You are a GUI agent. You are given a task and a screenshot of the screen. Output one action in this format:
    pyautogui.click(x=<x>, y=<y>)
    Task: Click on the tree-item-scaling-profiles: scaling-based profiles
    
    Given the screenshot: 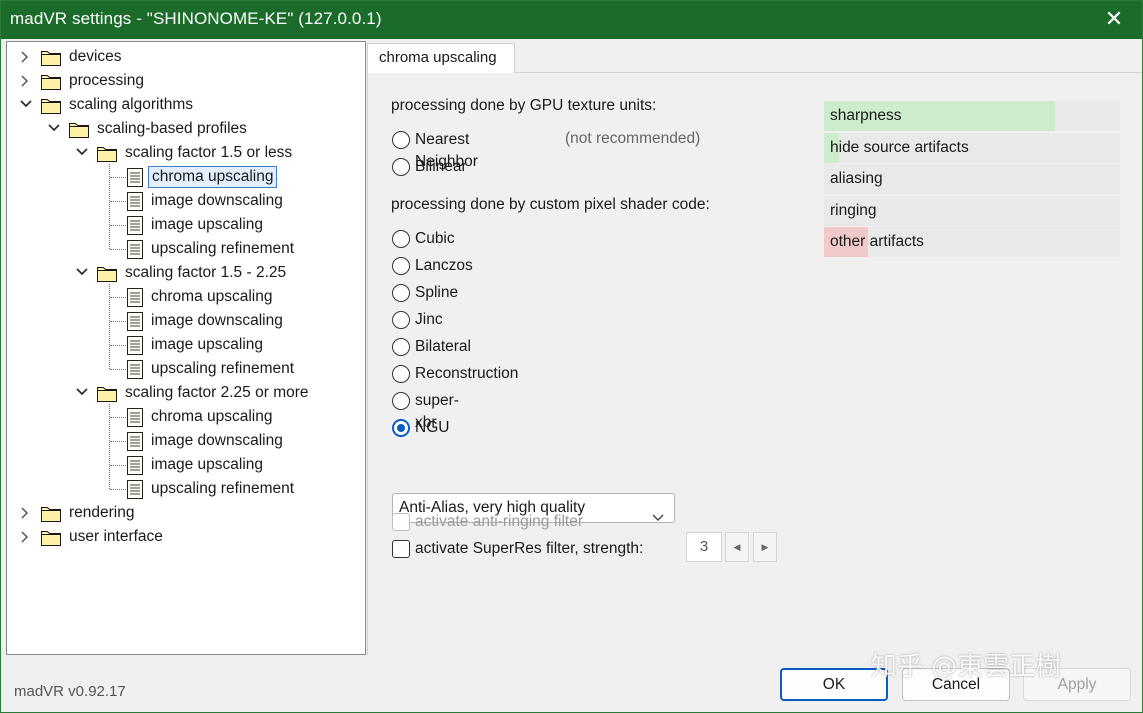 What is the action you would take?
    pyautogui.click(x=185, y=129)
    